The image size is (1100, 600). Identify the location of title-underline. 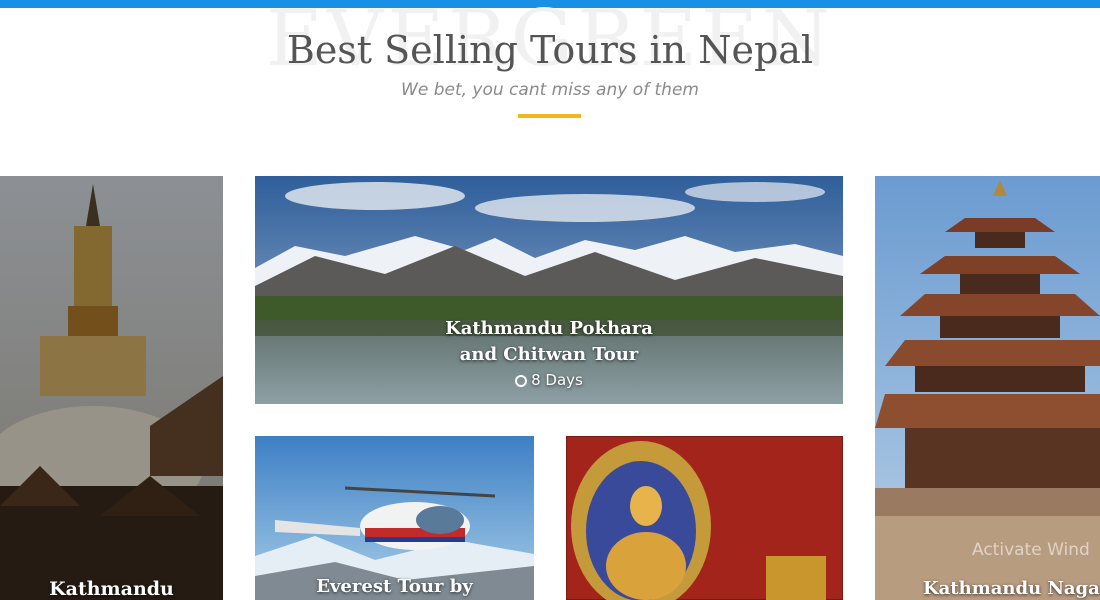
(549, 116).